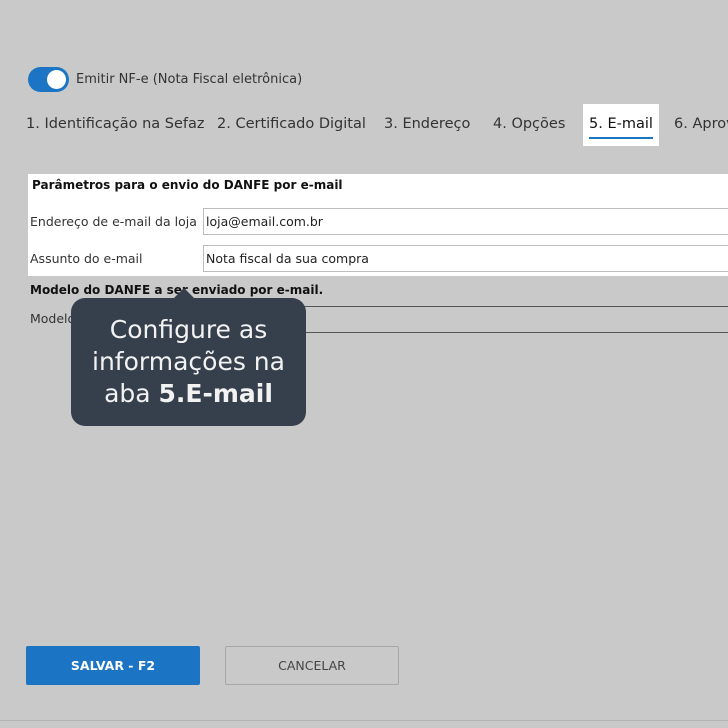 The width and height of the screenshot is (728, 728). What do you see at coordinates (56, 79) in the screenshot?
I see `toggle-knob` at bounding box center [56, 79].